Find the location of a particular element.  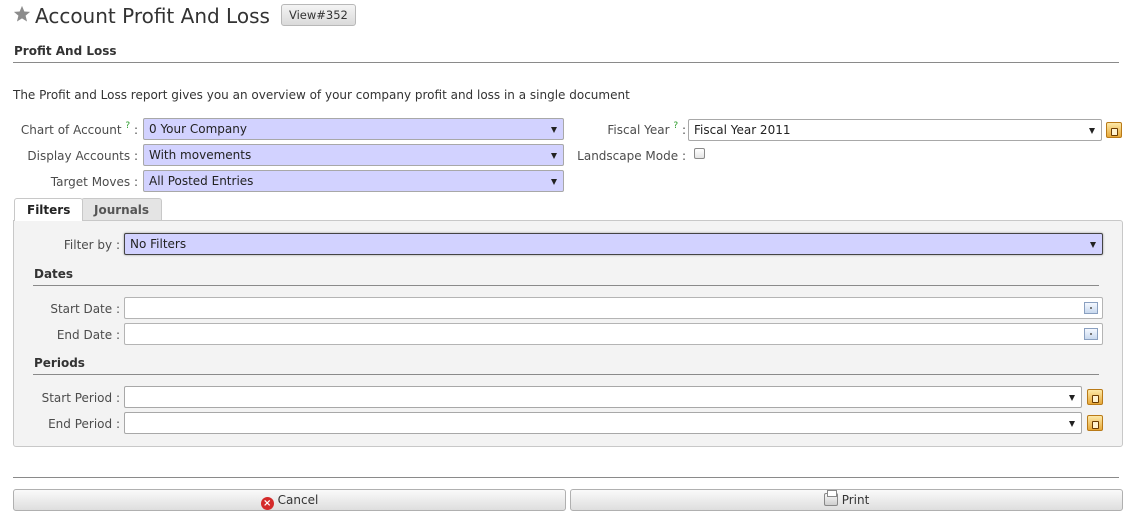

end-period-label: End Period : is located at coordinates (84, 424).